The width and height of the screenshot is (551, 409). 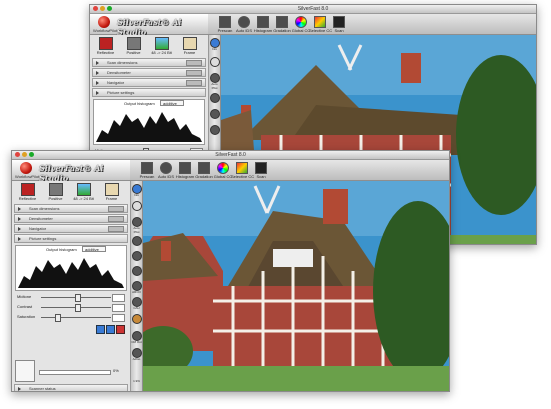 I want to click on midtone-slider: Midtone, so click(x=71, y=297).